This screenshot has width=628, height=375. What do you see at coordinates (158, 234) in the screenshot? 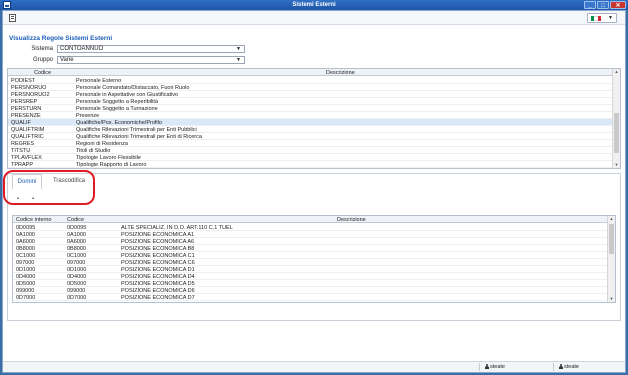
I see `cell-descrizione: POSIZIONE ECONOMICA A1` at bounding box center [158, 234].